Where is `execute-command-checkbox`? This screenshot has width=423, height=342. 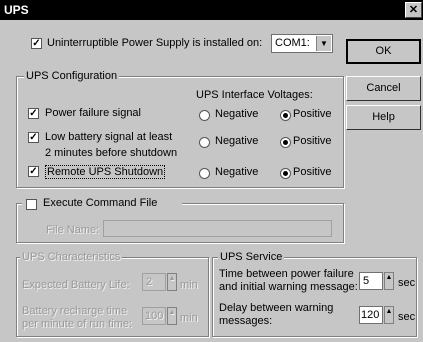 execute-command-checkbox is located at coordinates (31, 204).